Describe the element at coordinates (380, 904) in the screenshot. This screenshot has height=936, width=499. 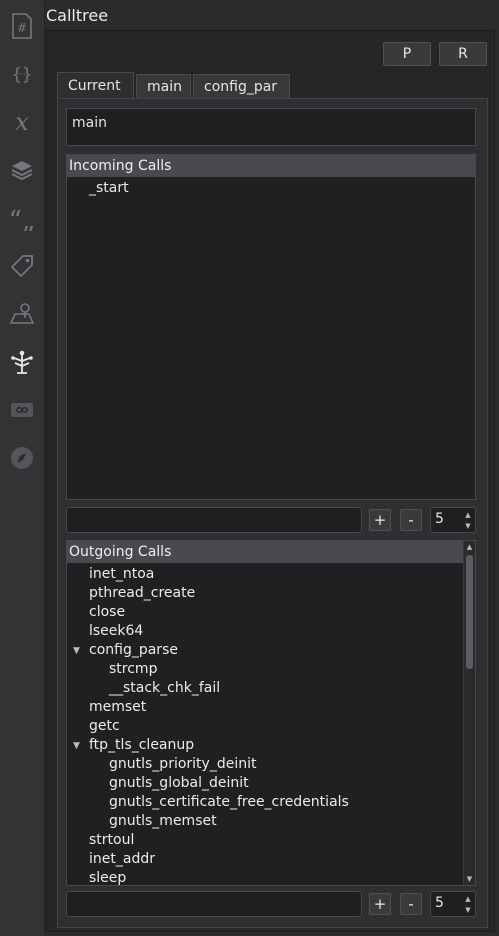
I see `outgoing-plus-button: +` at that location.